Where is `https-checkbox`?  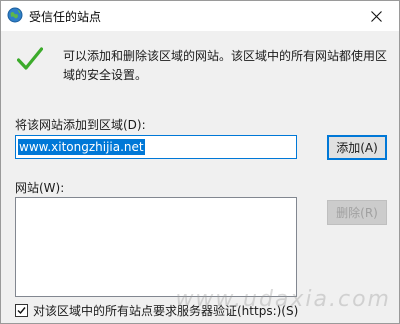 https-checkbox is located at coordinates (21, 310).